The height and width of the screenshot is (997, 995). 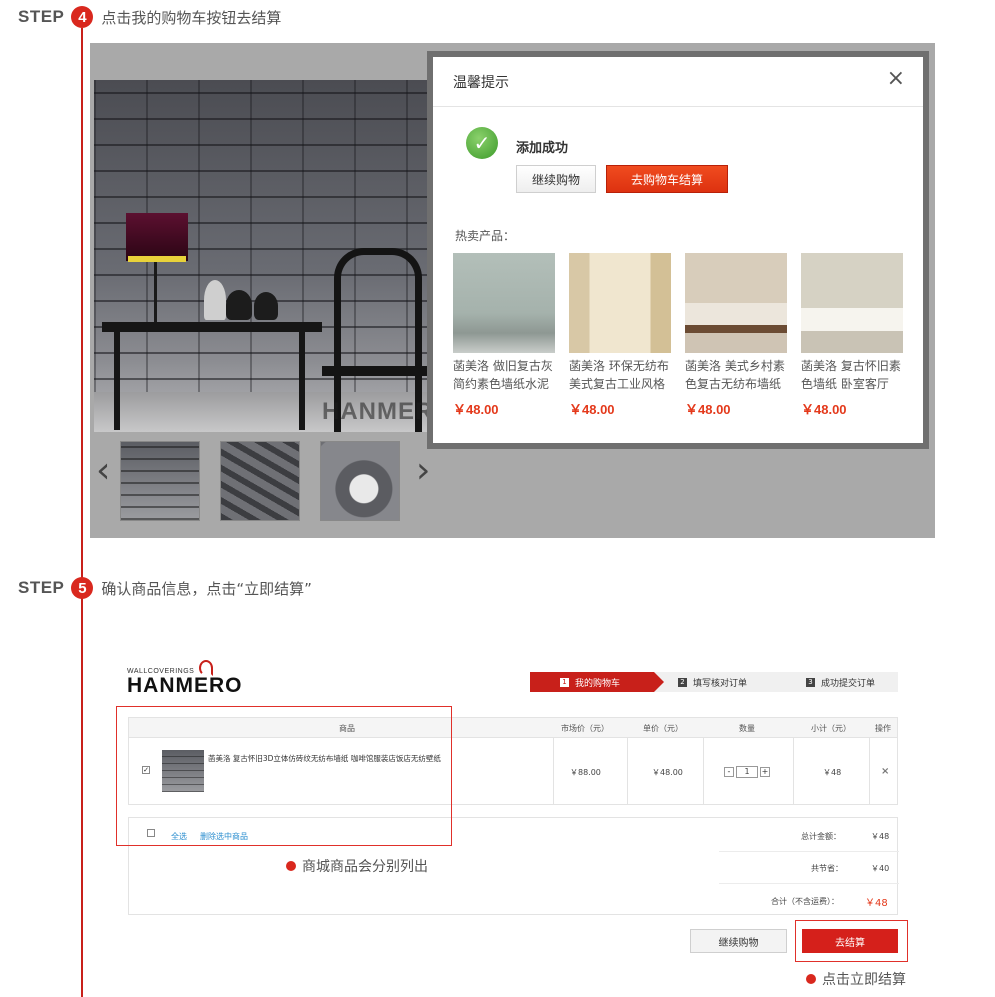 I want to click on header-quantity: 数量, so click(x=747, y=728).